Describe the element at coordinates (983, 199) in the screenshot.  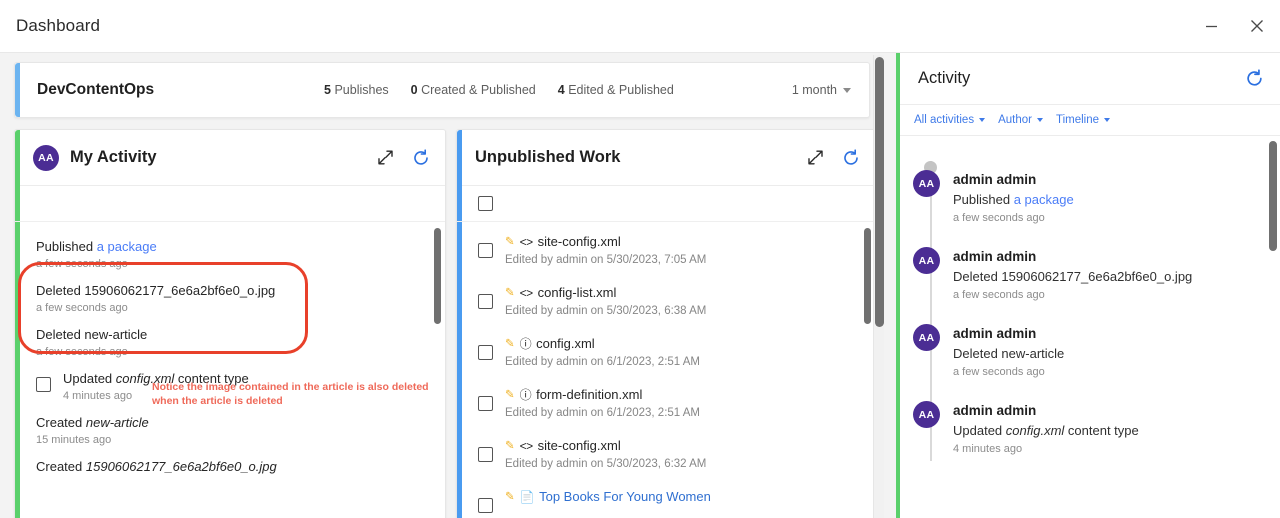
I see `activity-prefix: Published` at that location.